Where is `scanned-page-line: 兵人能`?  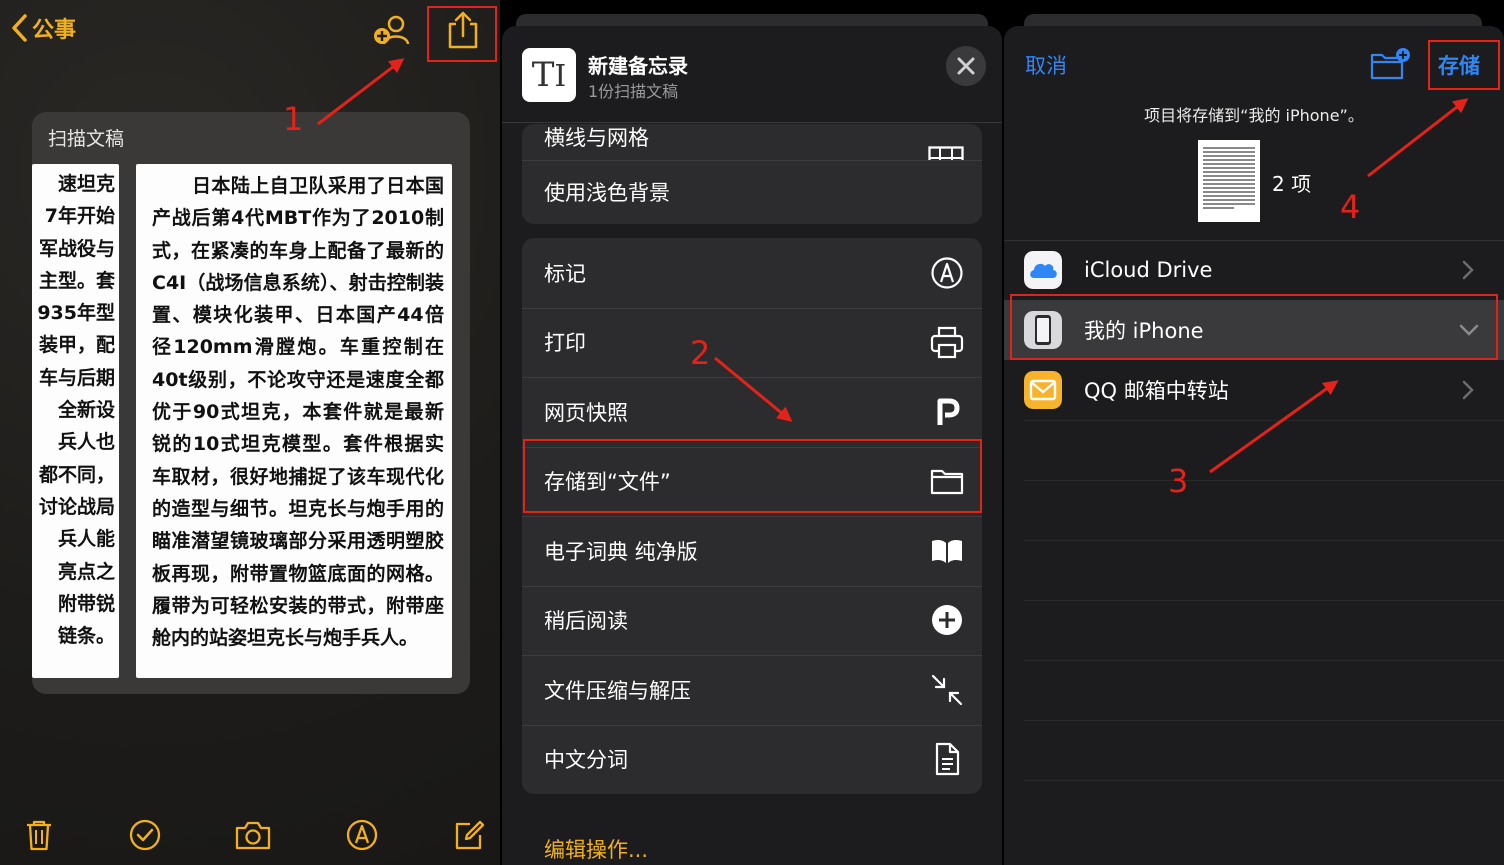
scanned-page-line: 兵人能 is located at coordinates (86, 539).